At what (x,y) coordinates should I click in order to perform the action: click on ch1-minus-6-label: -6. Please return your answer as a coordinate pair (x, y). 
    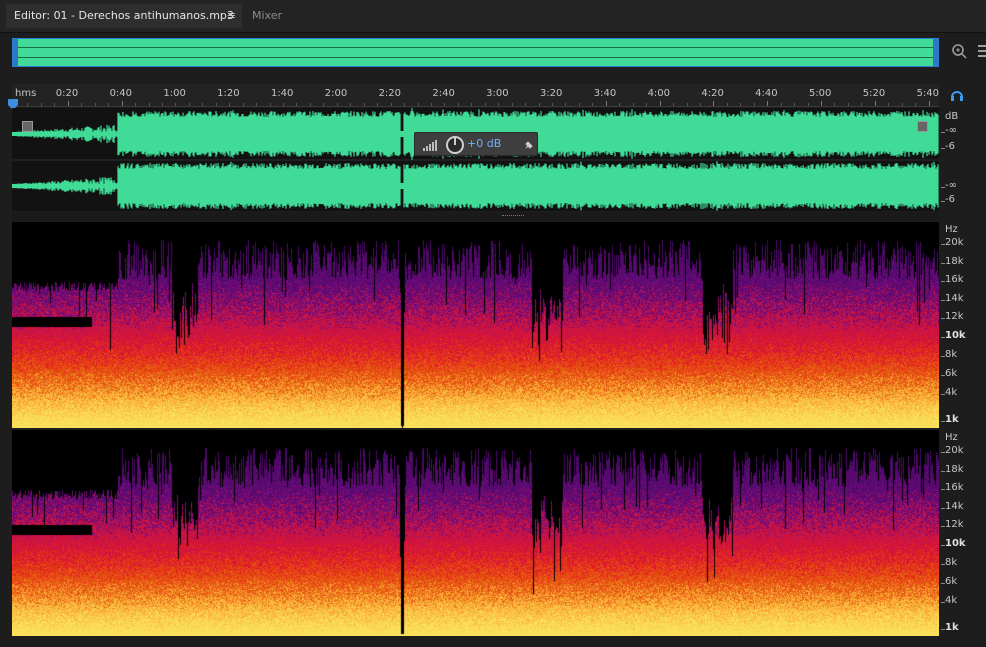
    Looking at the image, I should click on (950, 146).